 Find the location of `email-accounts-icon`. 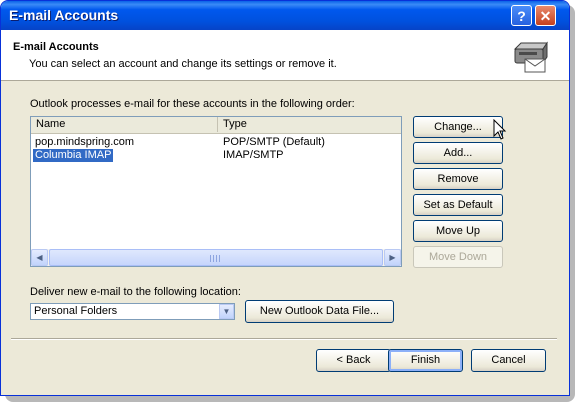

email-accounts-icon is located at coordinates (530, 57).